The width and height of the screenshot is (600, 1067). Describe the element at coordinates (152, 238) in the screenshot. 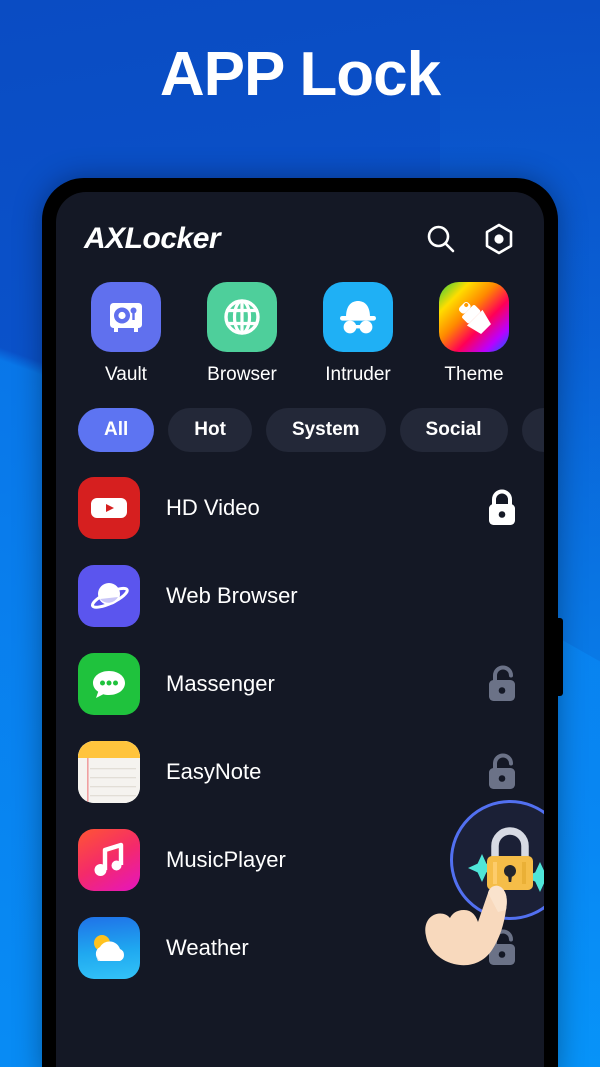

I see `app-brand-logo: AXLocker` at that location.